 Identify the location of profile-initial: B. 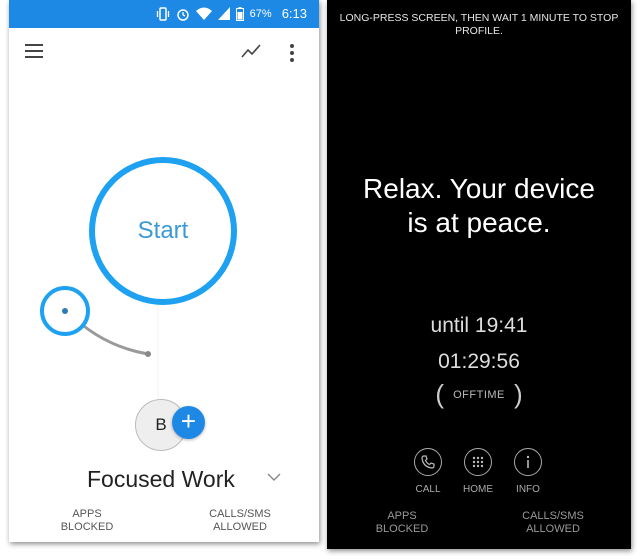
(161, 424).